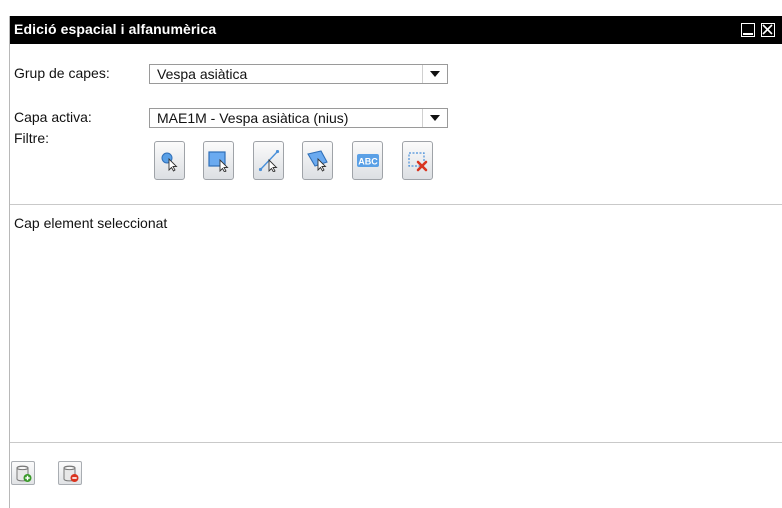  Describe the element at coordinates (115, 29) in the screenshot. I see `panel-title: Edició espacial i alfanumèrica` at that location.